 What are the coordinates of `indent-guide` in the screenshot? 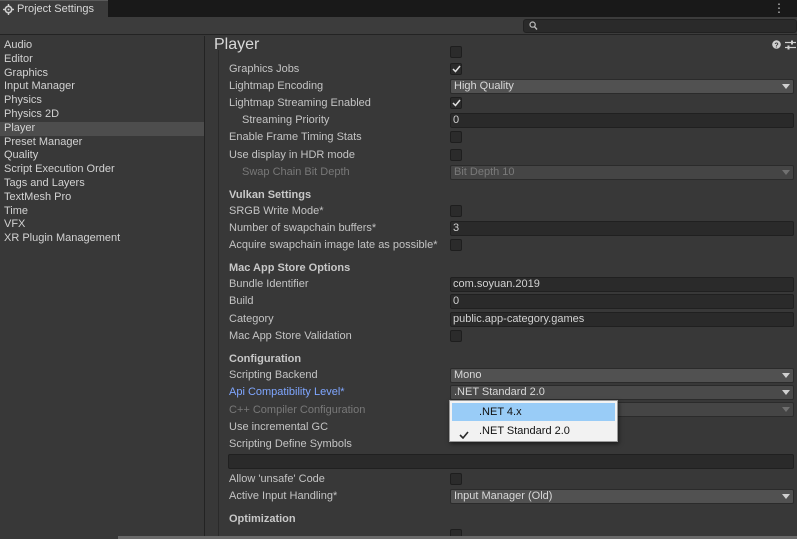 It's located at (218, 294).